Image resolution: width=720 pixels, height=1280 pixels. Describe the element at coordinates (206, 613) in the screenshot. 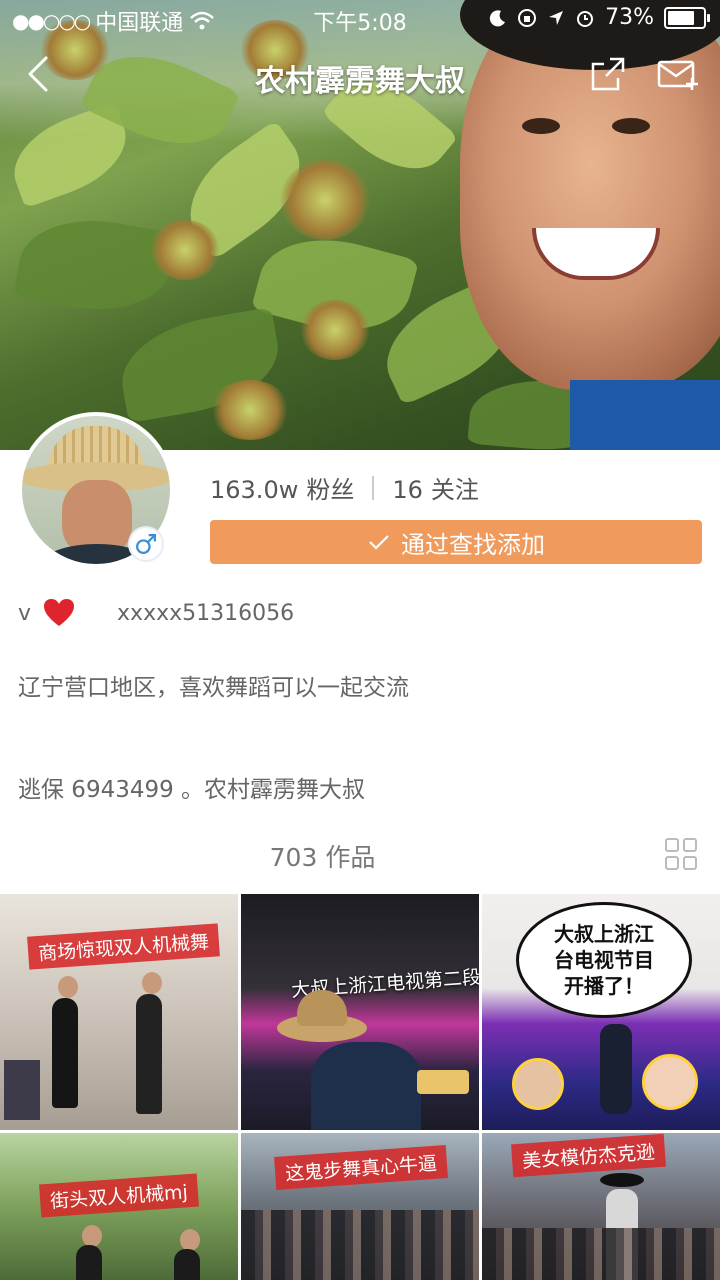

I see `user-id: xxxxx51316056` at that location.